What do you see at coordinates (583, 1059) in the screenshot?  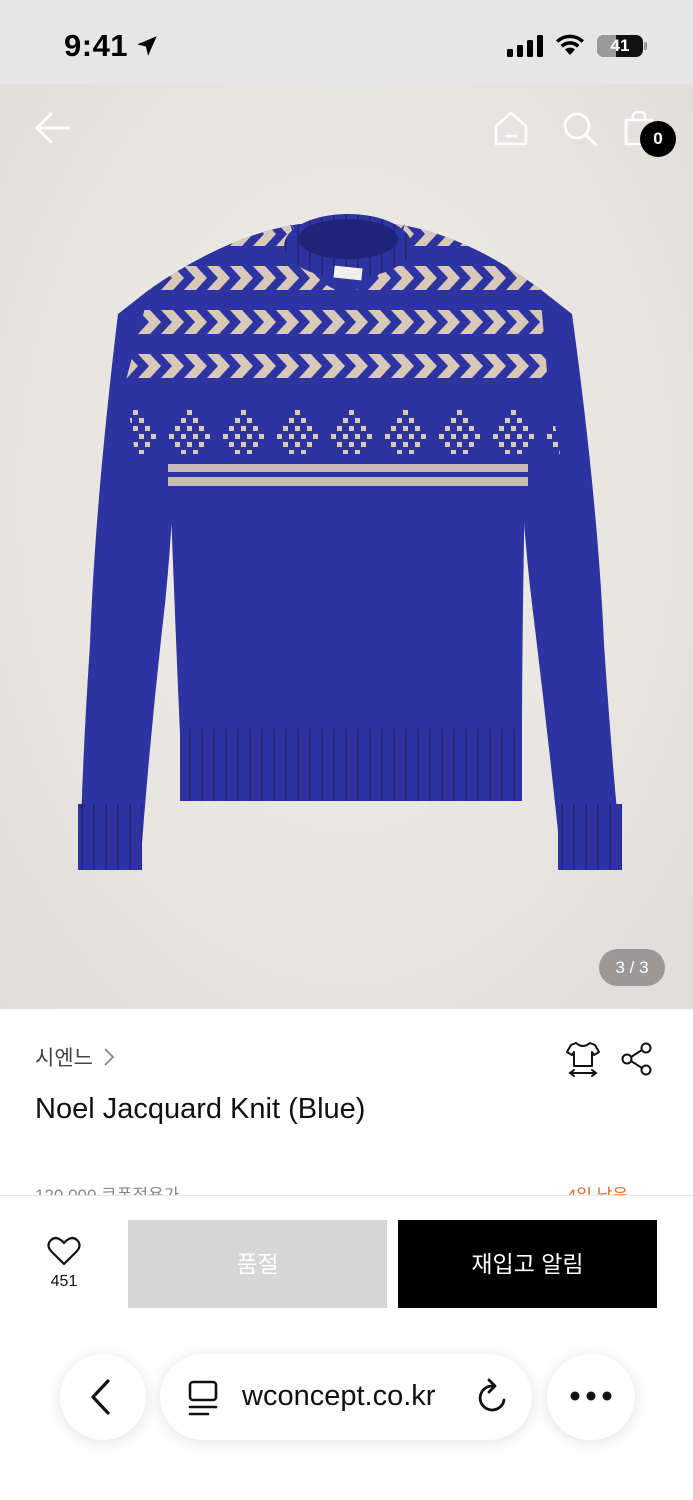 I see `size-guide-icon` at bounding box center [583, 1059].